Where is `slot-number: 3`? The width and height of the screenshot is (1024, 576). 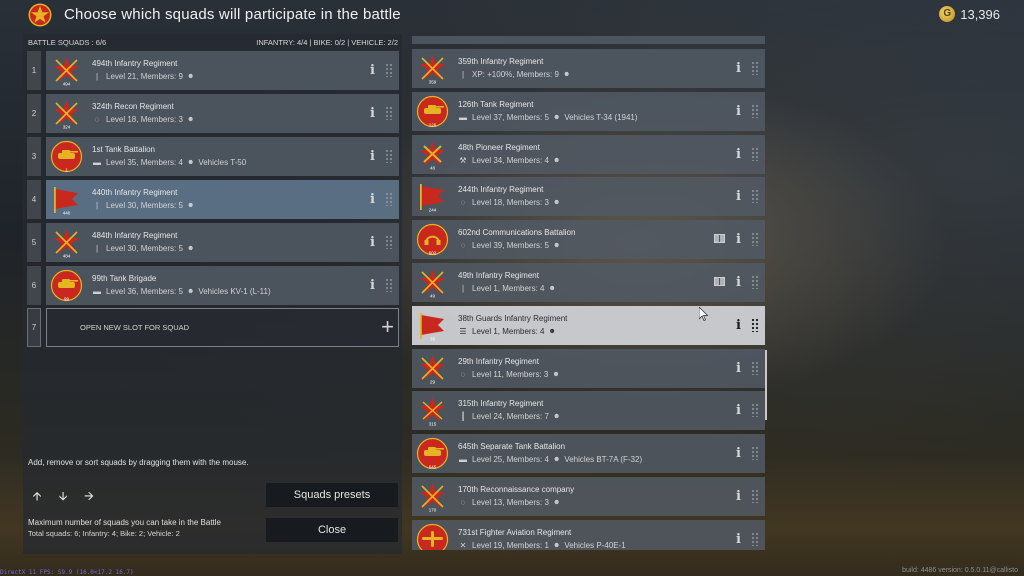 slot-number: 3 is located at coordinates (34, 156).